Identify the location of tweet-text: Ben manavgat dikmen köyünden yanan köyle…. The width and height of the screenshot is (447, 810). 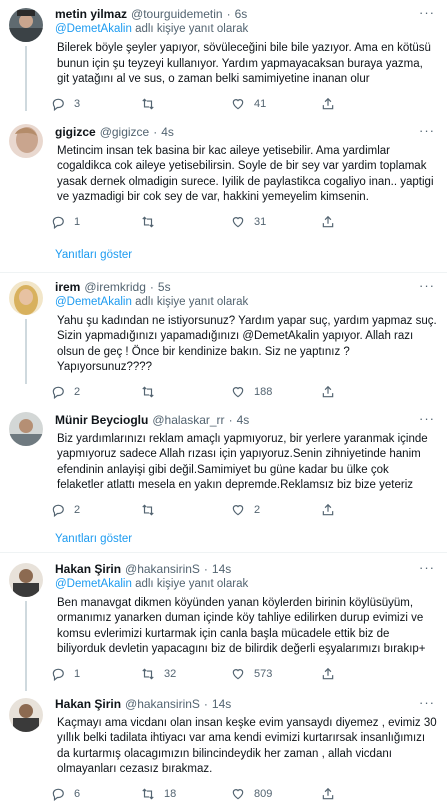
(241, 626).